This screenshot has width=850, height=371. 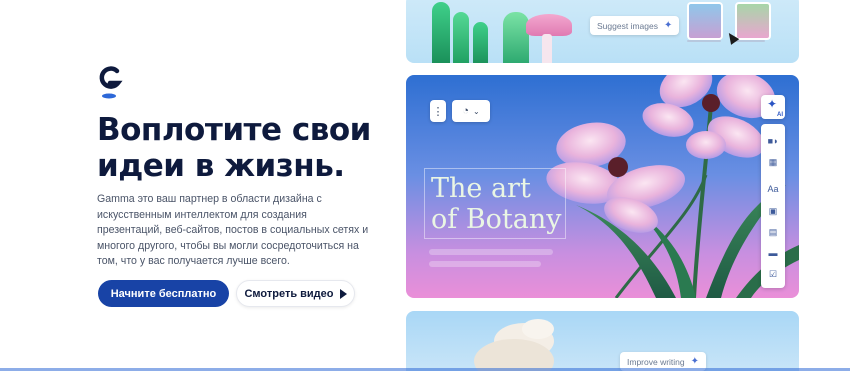 I want to click on start-free-button: Начните бесплатно, so click(x=163, y=293).